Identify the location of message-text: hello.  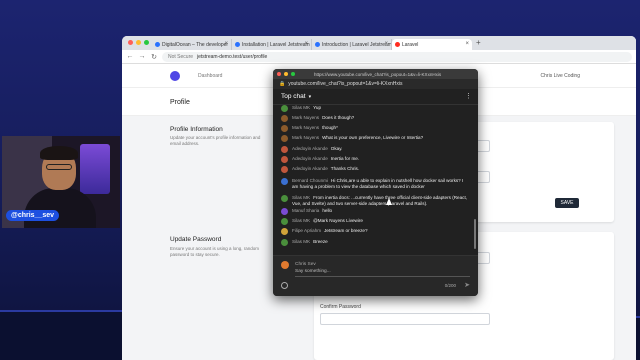
(327, 210).